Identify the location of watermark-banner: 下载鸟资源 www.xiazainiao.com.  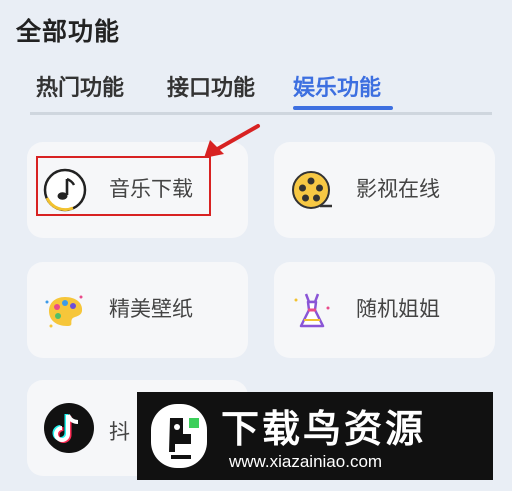
(315, 436).